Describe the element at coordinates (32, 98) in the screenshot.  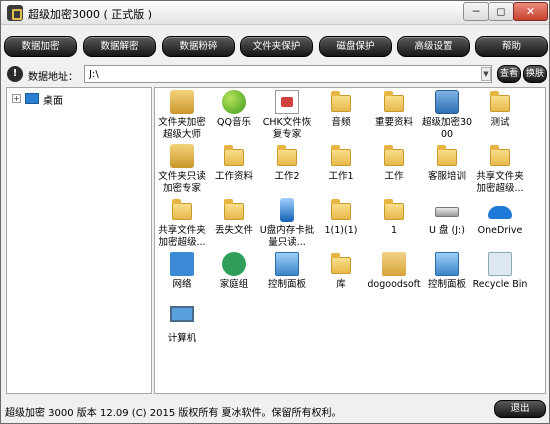
I see `desktop-icon` at that location.